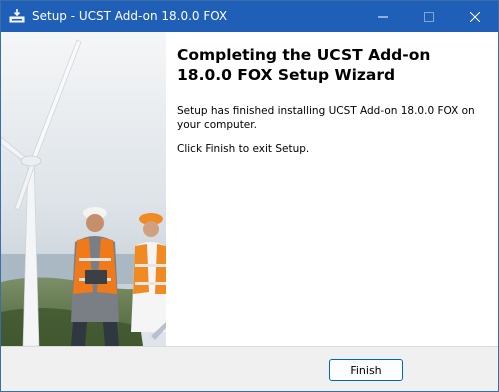 The height and width of the screenshot is (392, 499). What do you see at coordinates (249, 369) in the screenshot?
I see `wizard-footer: Finish` at bounding box center [249, 369].